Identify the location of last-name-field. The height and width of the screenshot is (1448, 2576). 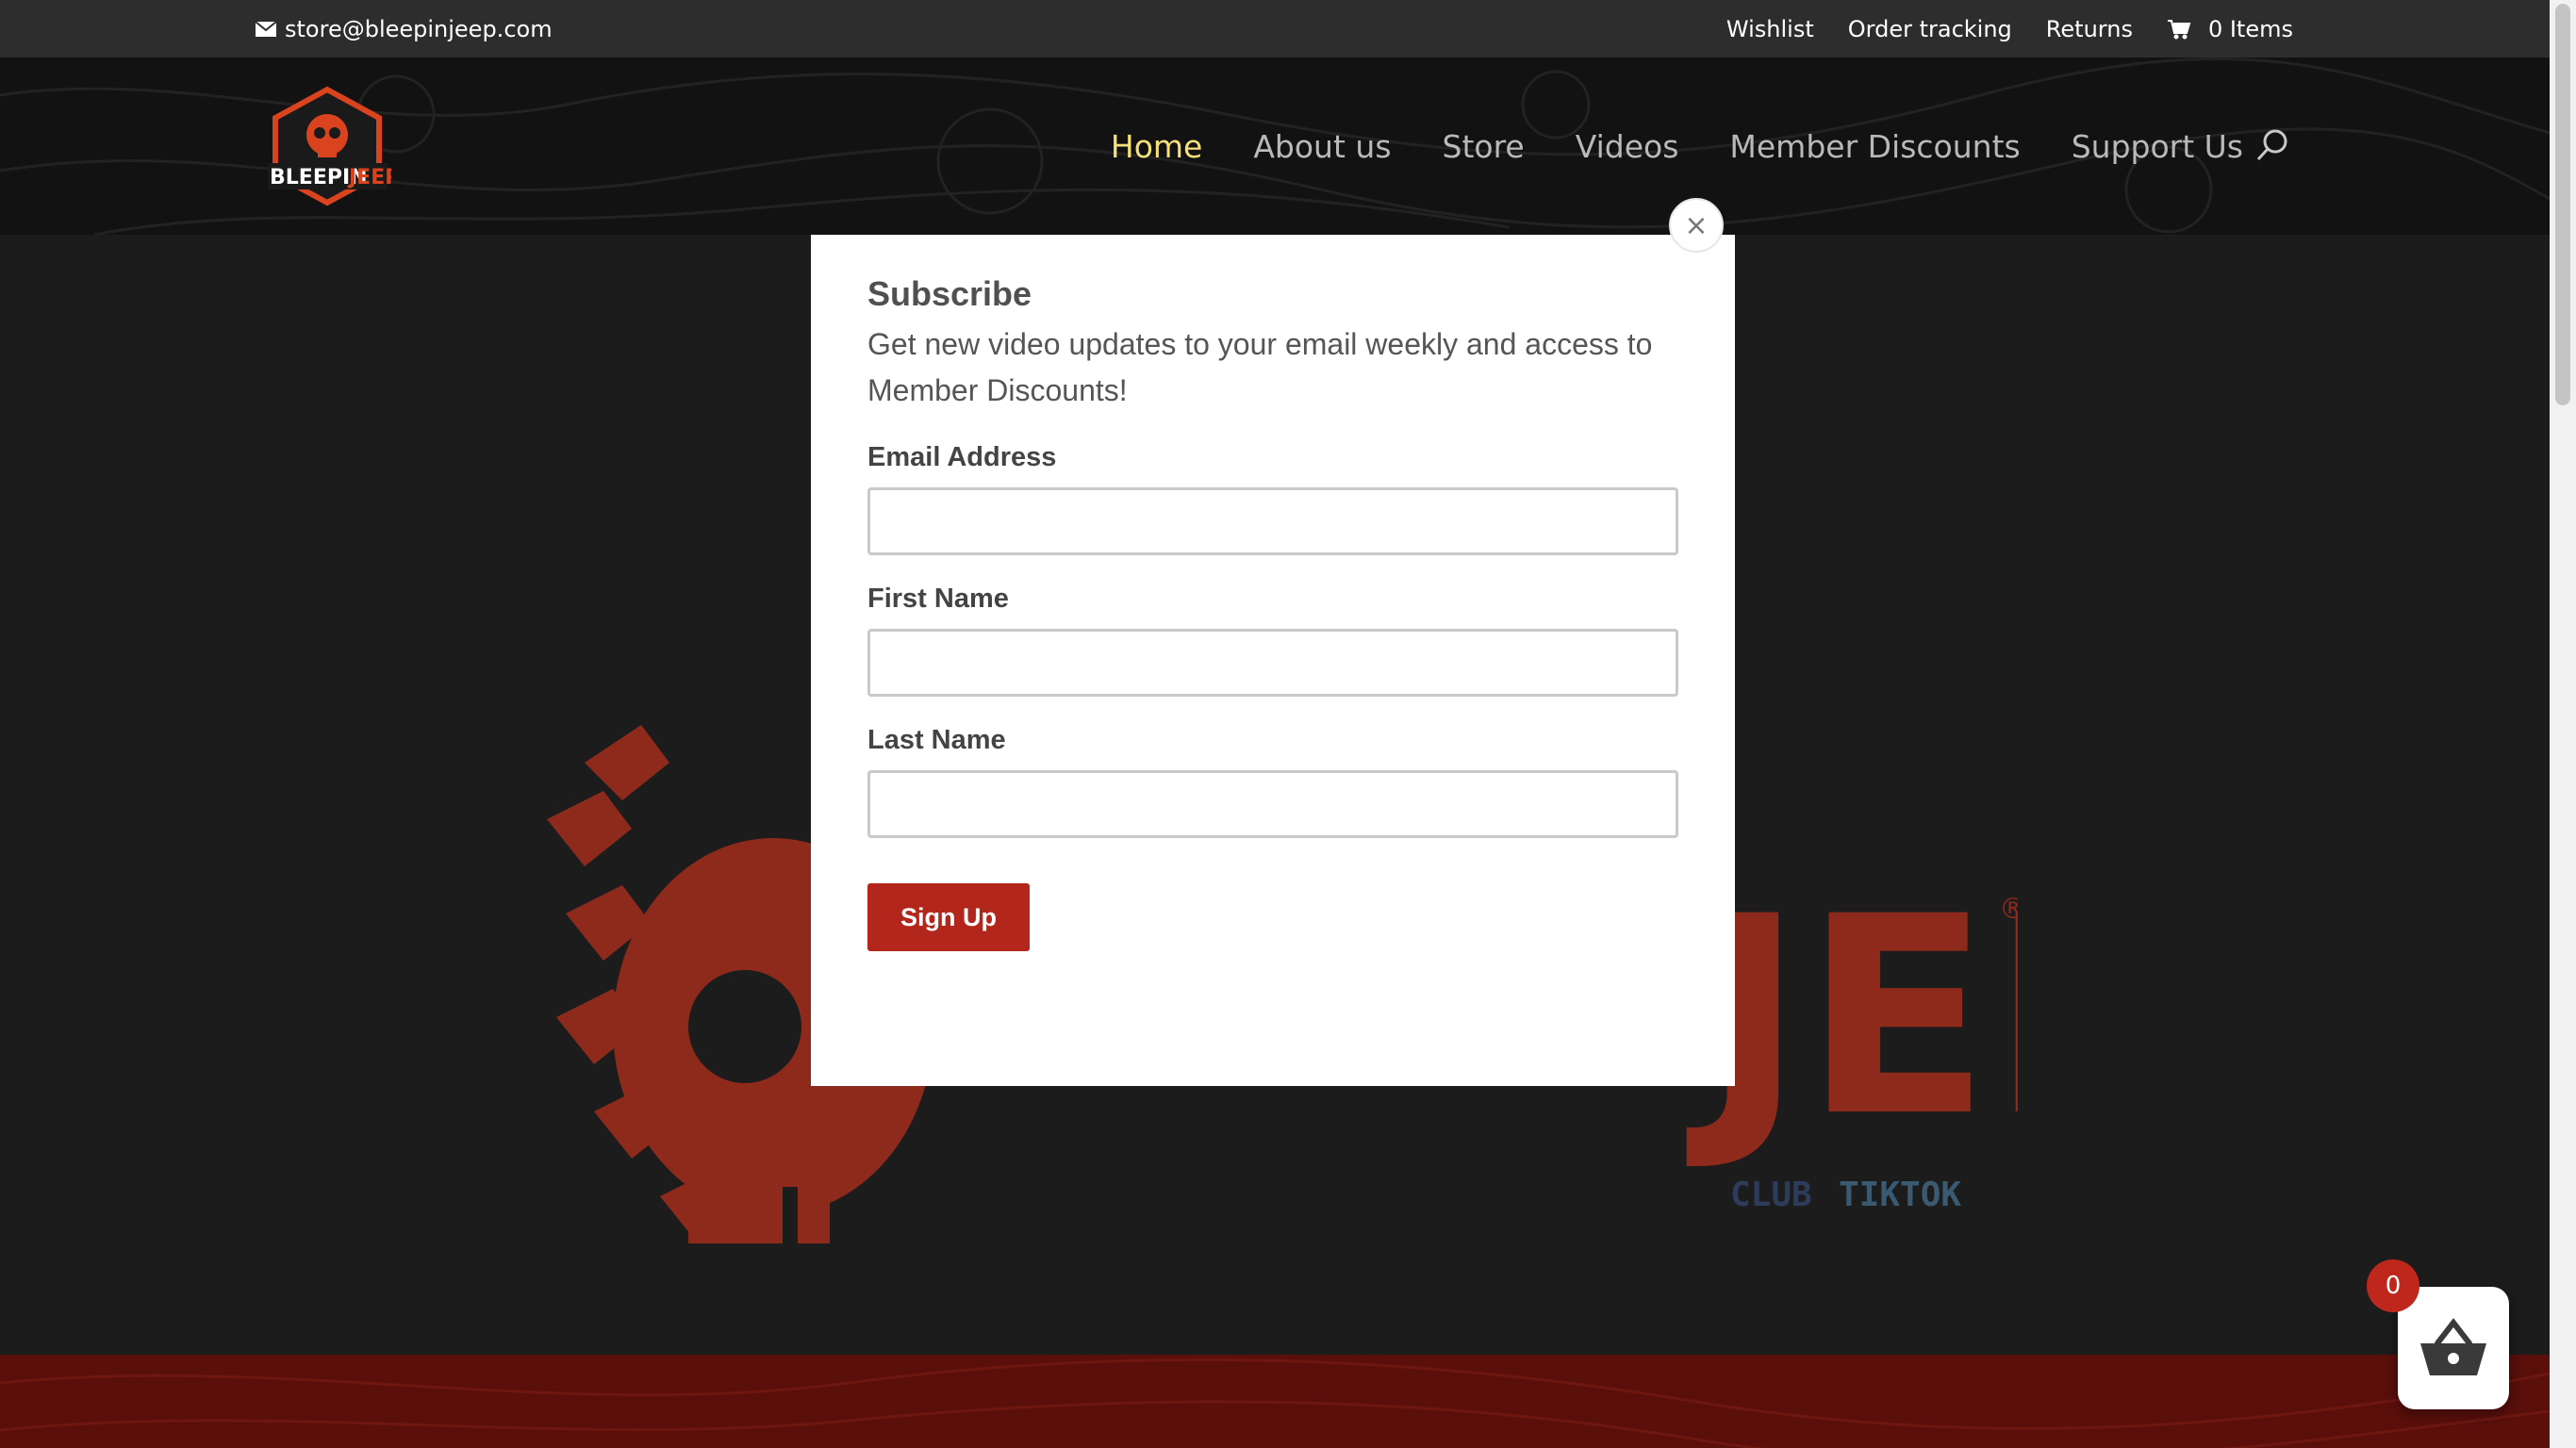
(1272, 804).